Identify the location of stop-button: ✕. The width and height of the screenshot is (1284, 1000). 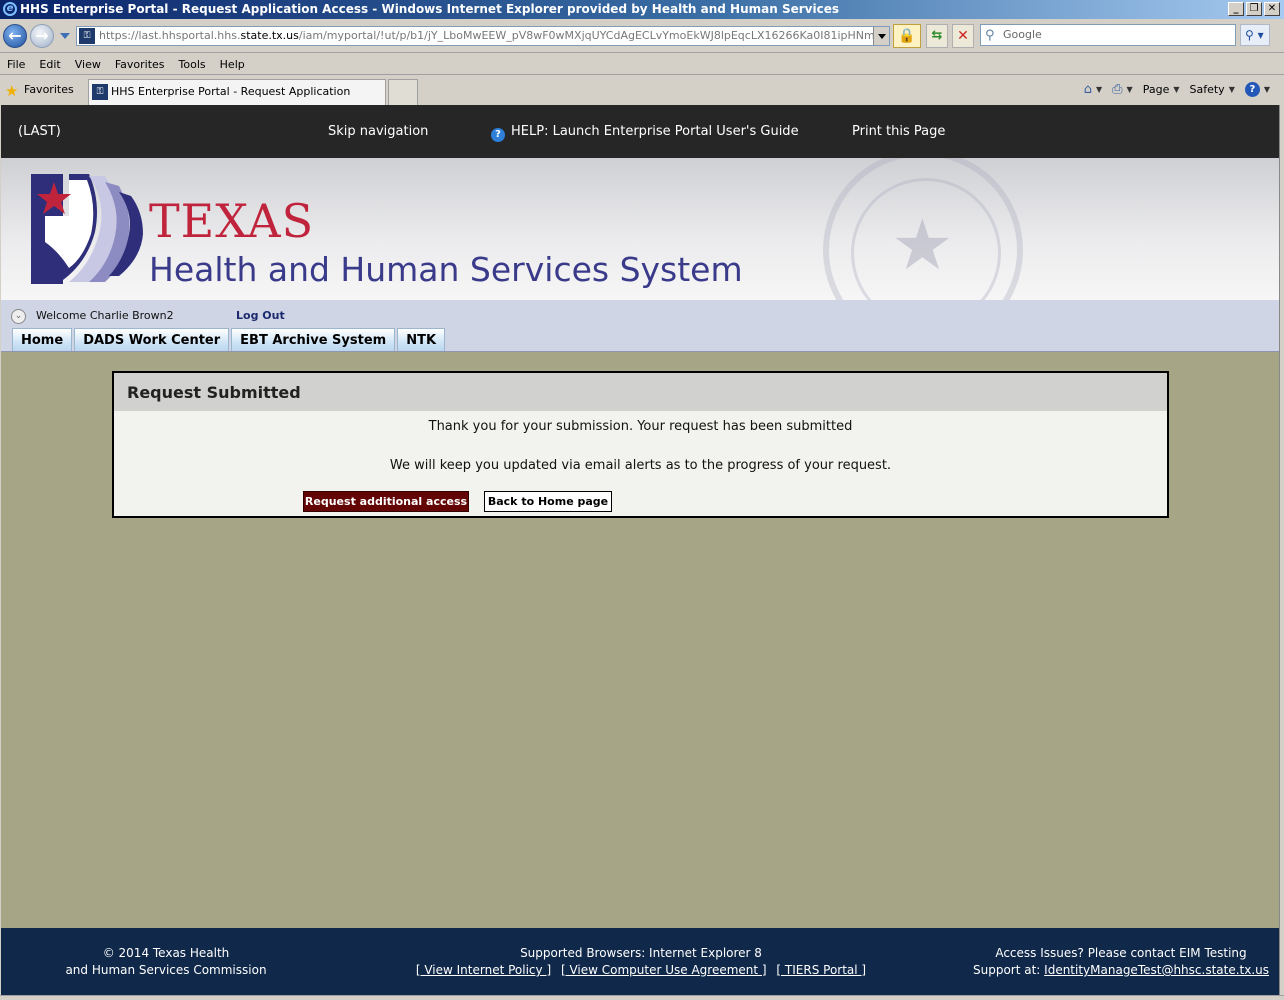
(963, 36).